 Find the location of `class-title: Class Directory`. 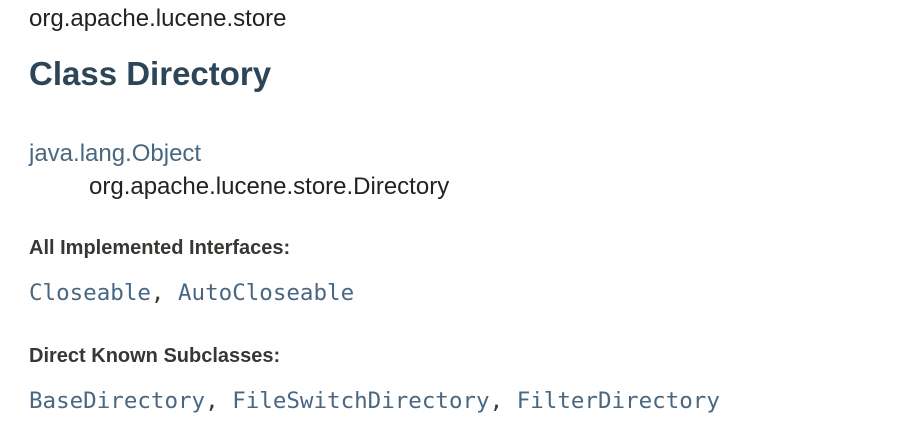

class-title: Class Directory is located at coordinates (150, 73).